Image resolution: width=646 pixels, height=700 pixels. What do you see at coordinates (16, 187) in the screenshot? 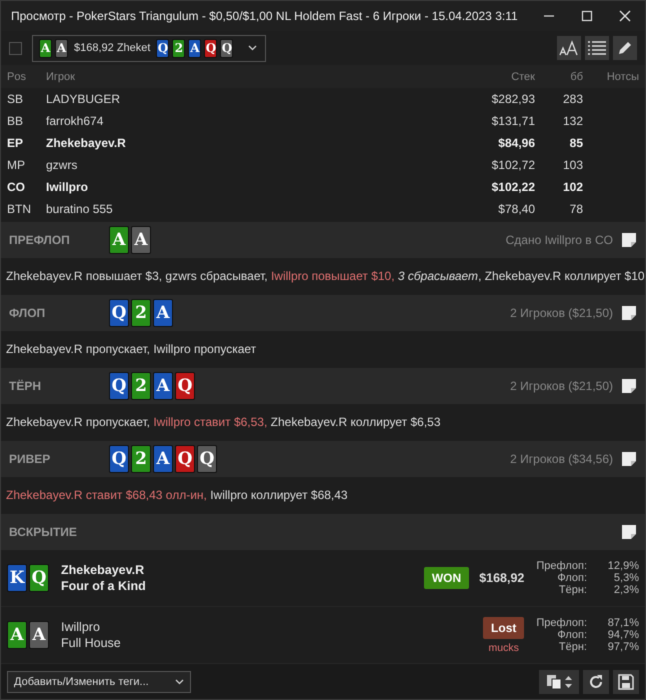
I see `table-cell-text: CO` at bounding box center [16, 187].